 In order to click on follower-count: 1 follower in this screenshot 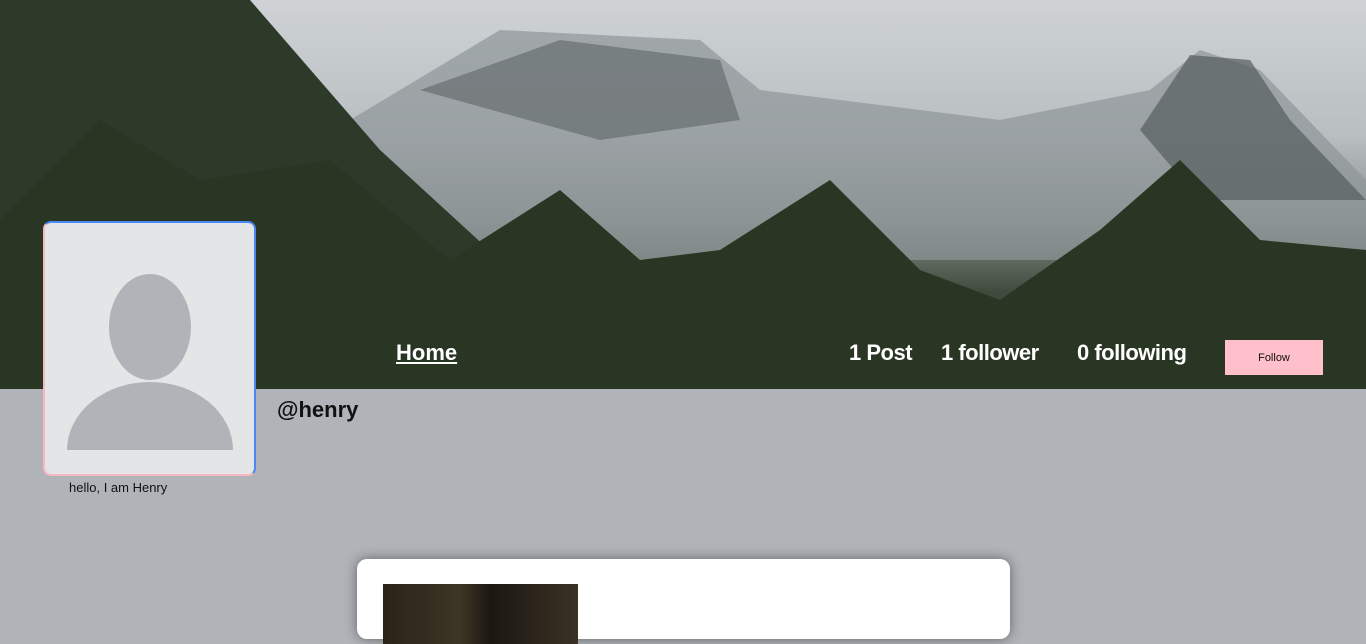, I will do `click(990, 353)`.